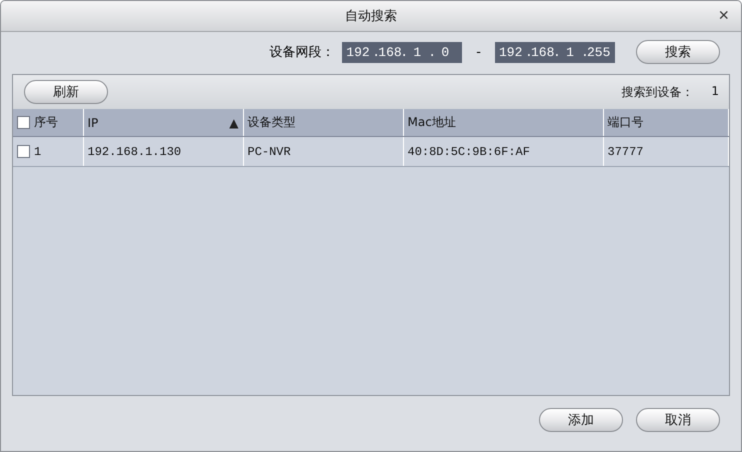  Describe the element at coordinates (135, 151) in the screenshot. I see `table-cell: 192.168.1.130` at that location.